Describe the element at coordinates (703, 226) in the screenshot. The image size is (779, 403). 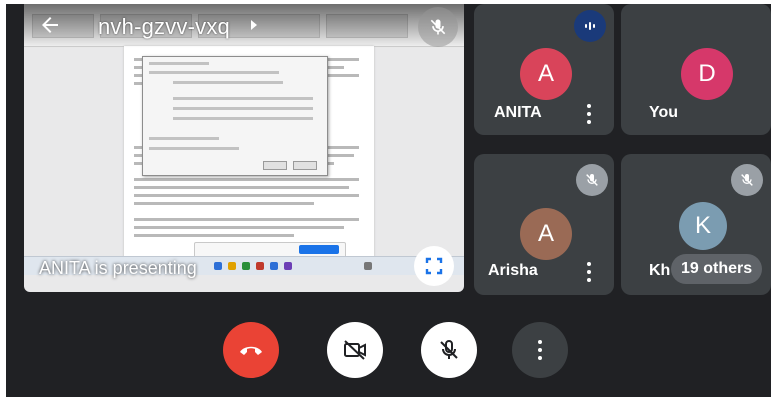
I see `avatar: K` at that location.